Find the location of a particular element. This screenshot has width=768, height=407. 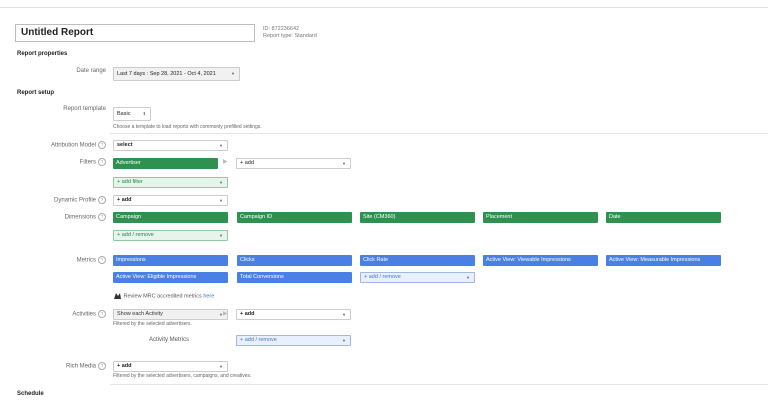

label-attribution-model: Attribution Model? is located at coordinates (58, 146).